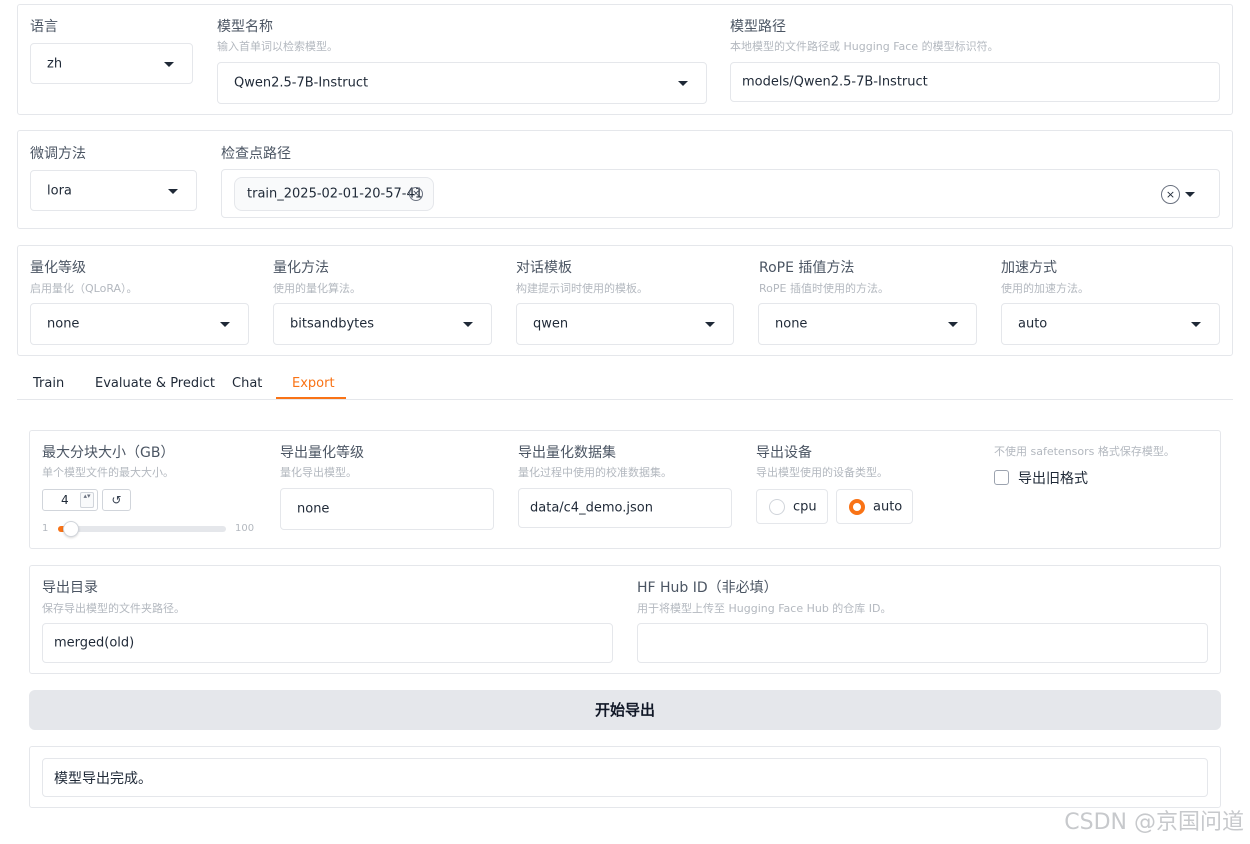 The width and height of the screenshot is (1250, 844). Describe the element at coordinates (857, 507) in the screenshot. I see `radio-auto` at that location.